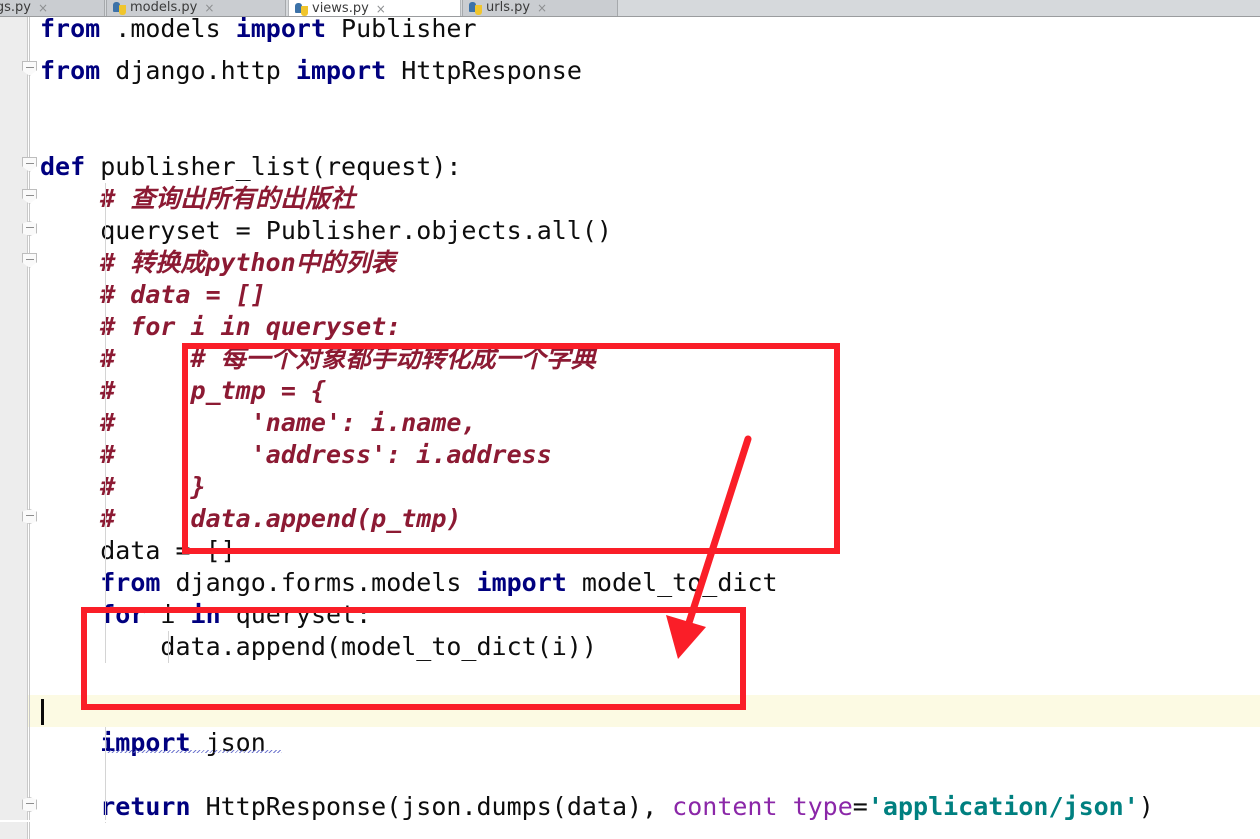 Image resolution: width=1260 pixels, height=839 pixels. I want to click on code-line: for i in queryset:, so click(205, 615).